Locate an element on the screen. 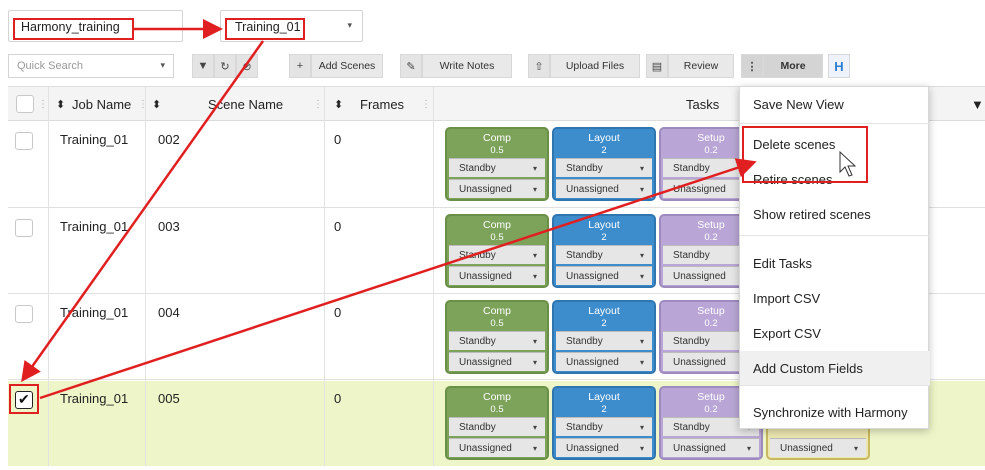  menu-item-import-csv: Import CSV is located at coordinates (835, 298).